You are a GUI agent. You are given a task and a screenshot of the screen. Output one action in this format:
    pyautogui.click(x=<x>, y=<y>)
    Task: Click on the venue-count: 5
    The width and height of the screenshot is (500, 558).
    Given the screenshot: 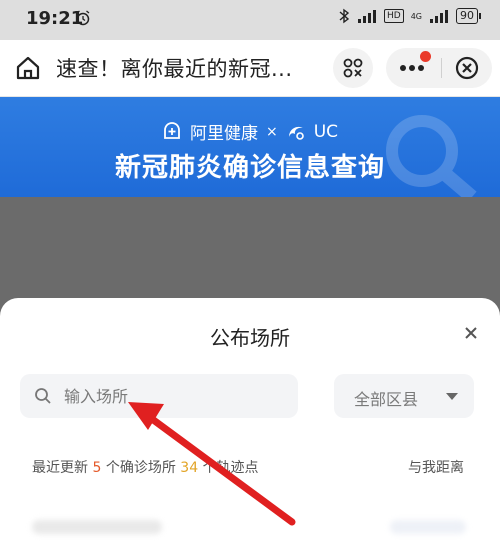 What is the action you would take?
    pyautogui.click(x=97, y=468)
    